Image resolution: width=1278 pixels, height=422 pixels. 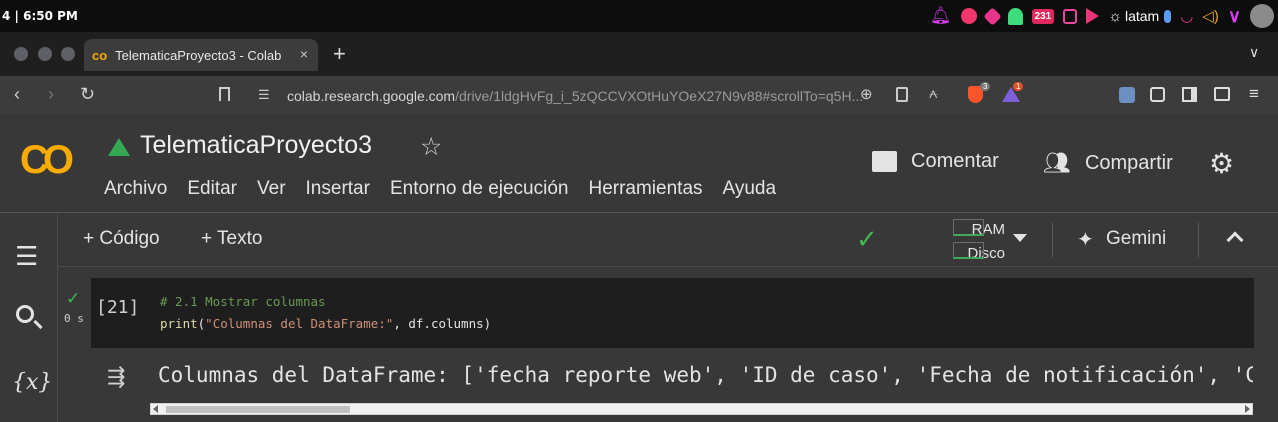 I want to click on extension-image-icon, so click(x=1127, y=95).